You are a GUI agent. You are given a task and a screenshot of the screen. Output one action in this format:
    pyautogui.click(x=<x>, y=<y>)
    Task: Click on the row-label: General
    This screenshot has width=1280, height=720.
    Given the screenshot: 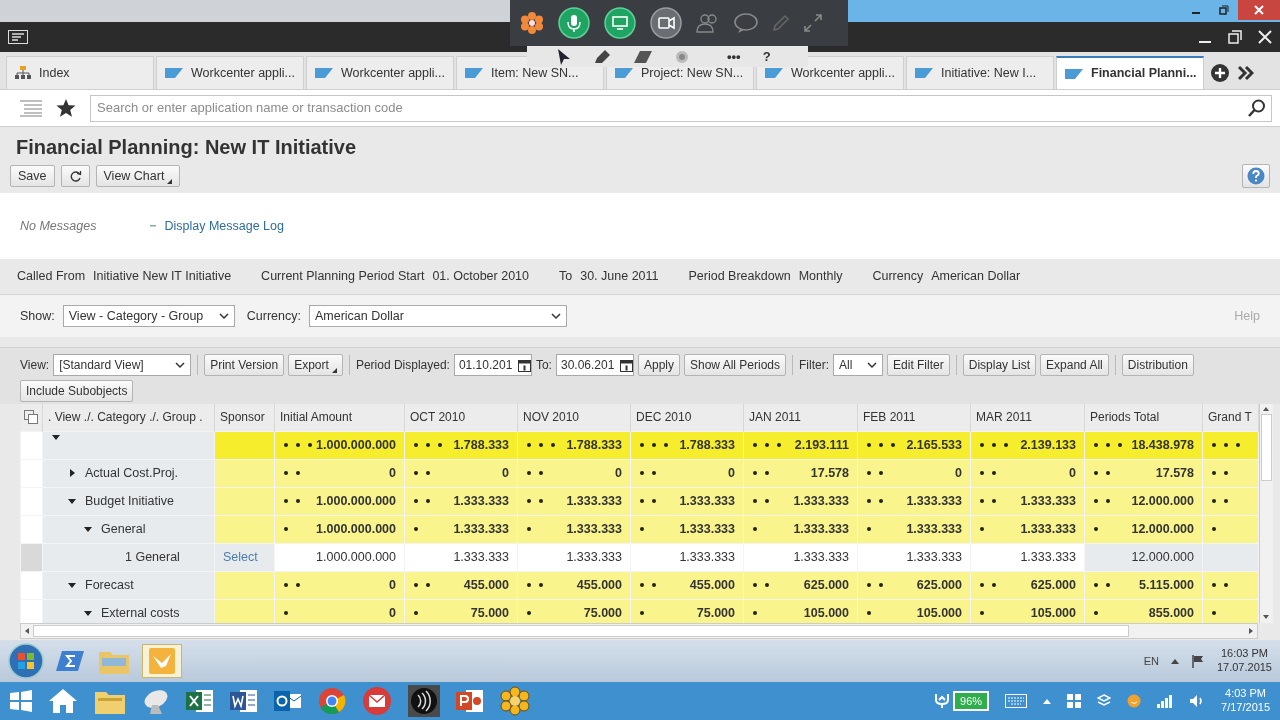 What is the action you would take?
    pyautogui.click(x=123, y=529)
    